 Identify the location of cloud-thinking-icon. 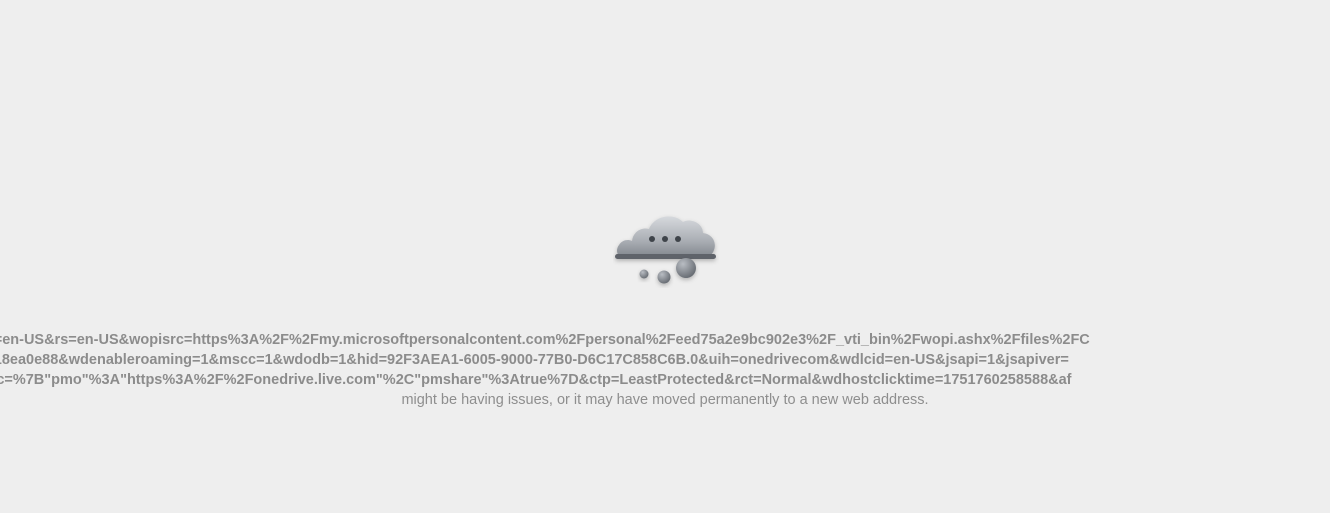
(666, 248).